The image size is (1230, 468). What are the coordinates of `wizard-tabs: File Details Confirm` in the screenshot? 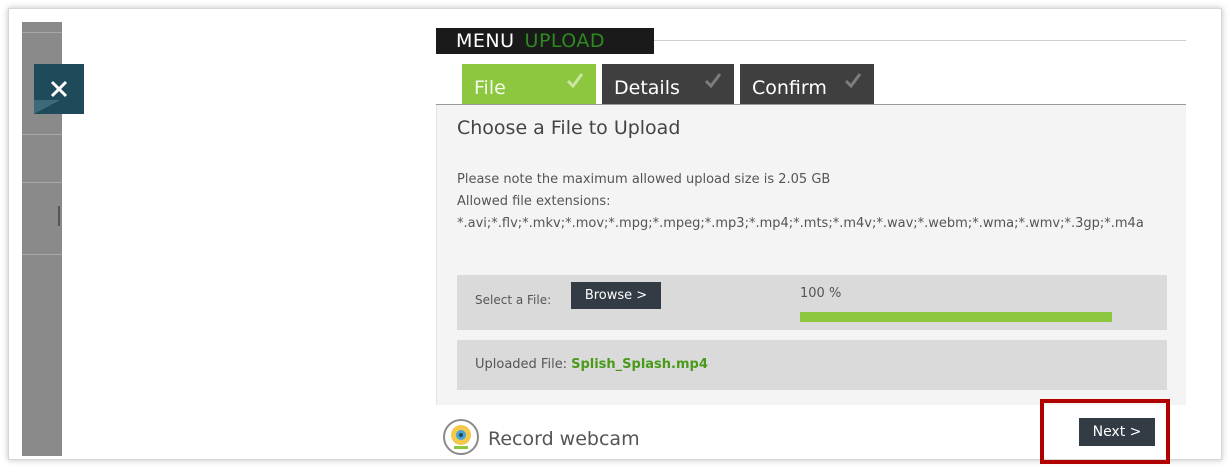 It's located at (668, 84).